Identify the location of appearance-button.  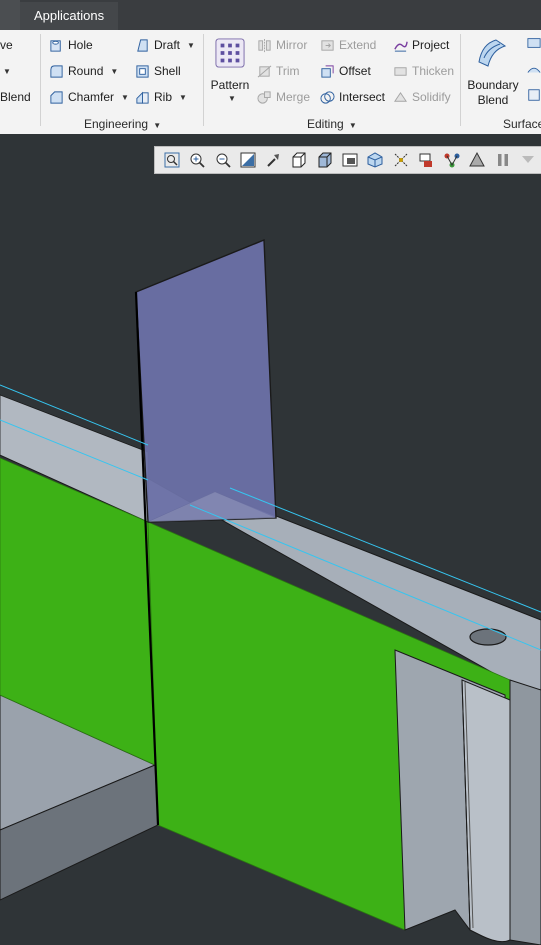
(477, 160).